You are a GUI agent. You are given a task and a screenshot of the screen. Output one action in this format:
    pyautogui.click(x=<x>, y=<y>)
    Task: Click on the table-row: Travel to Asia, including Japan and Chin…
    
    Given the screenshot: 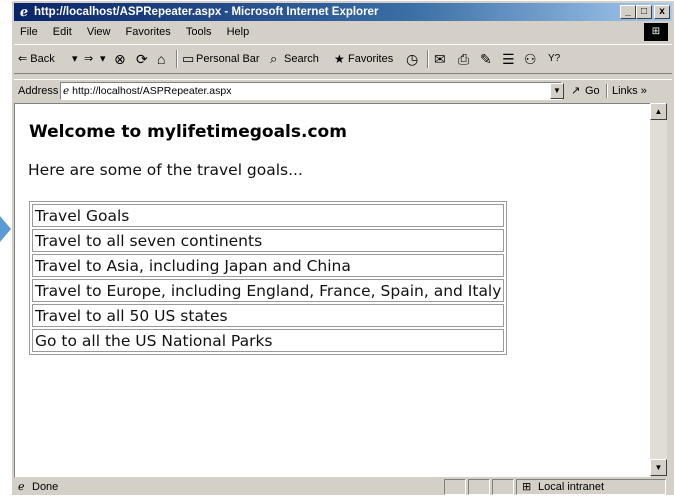 What is the action you would take?
    pyautogui.click(x=268, y=265)
    